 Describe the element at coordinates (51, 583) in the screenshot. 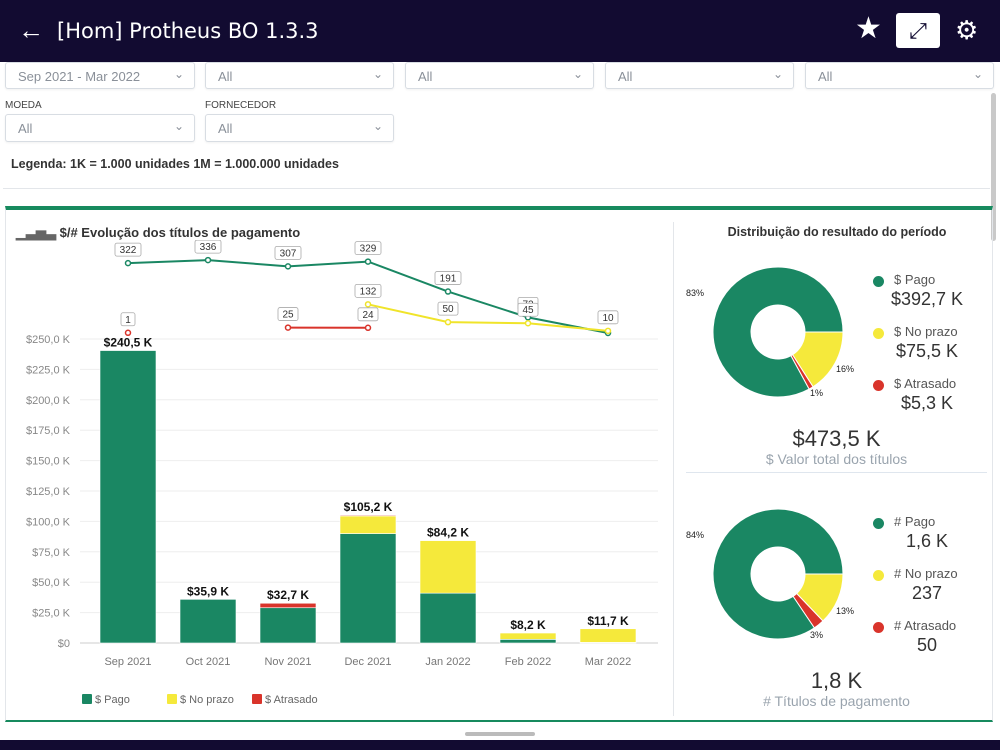

I see `y-tick-label: $50,0 K` at that location.